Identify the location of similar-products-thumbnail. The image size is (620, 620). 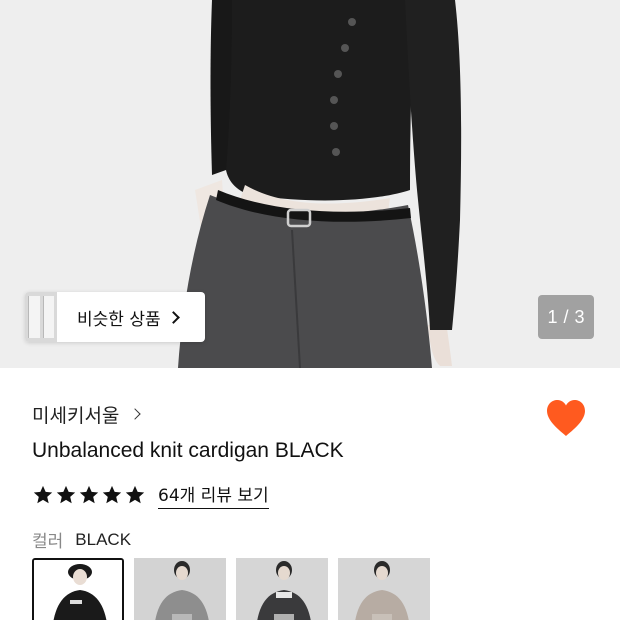
(41, 317).